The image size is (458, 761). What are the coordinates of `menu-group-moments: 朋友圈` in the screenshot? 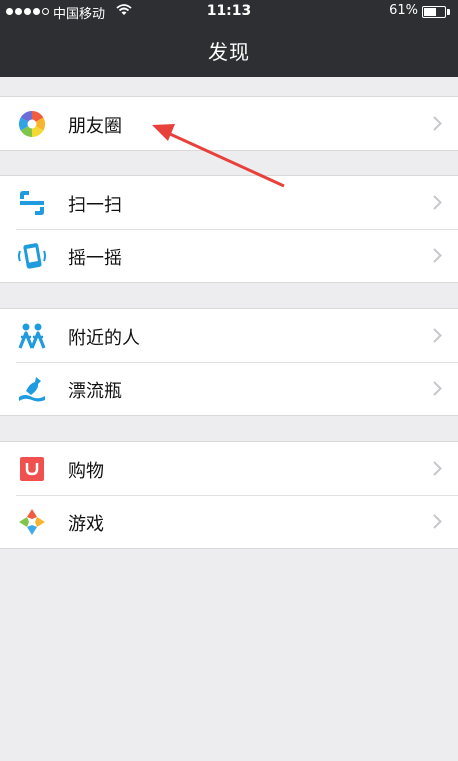 It's located at (229, 123).